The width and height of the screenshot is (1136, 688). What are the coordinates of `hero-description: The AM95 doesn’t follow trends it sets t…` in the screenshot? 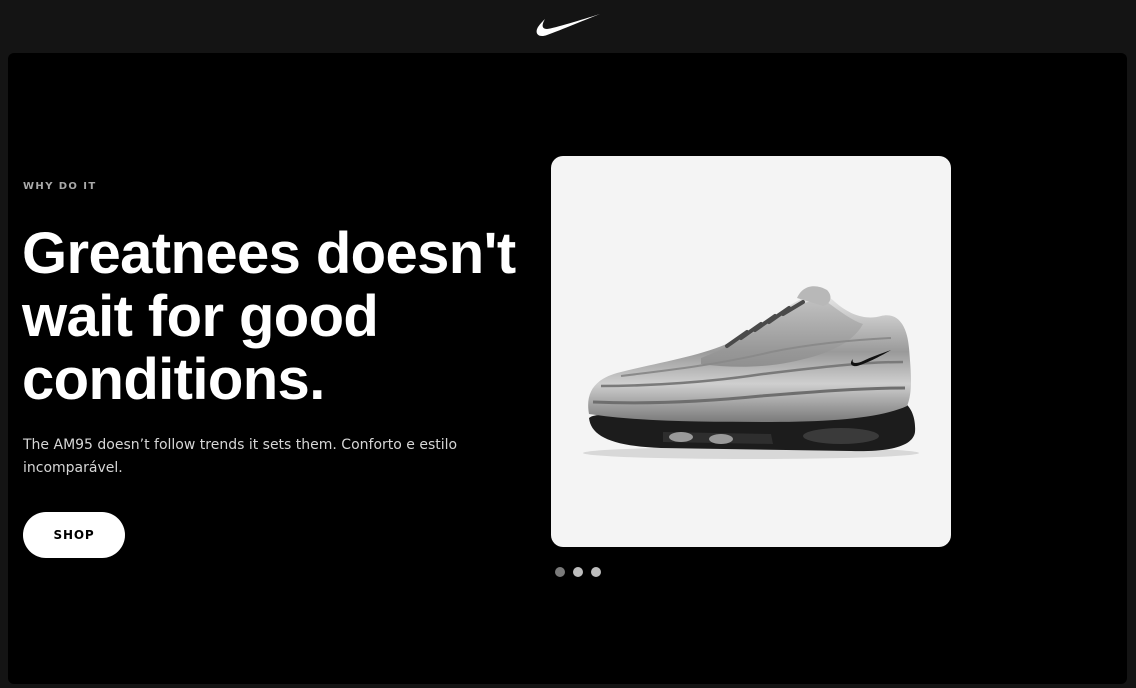 It's located at (240, 456).